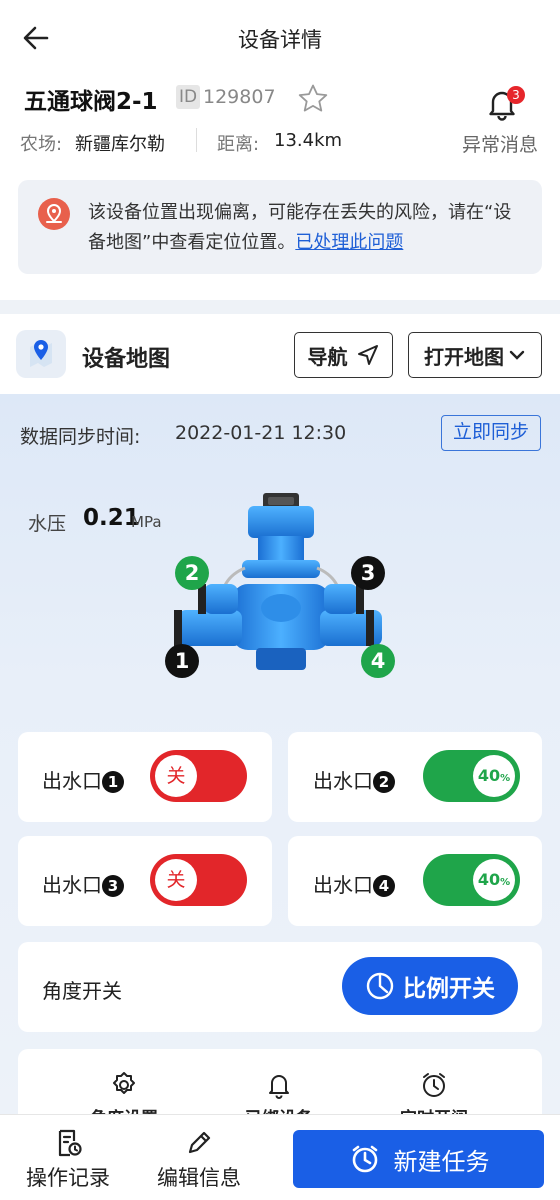  I want to click on document-clock-icon, so click(70, 1143).